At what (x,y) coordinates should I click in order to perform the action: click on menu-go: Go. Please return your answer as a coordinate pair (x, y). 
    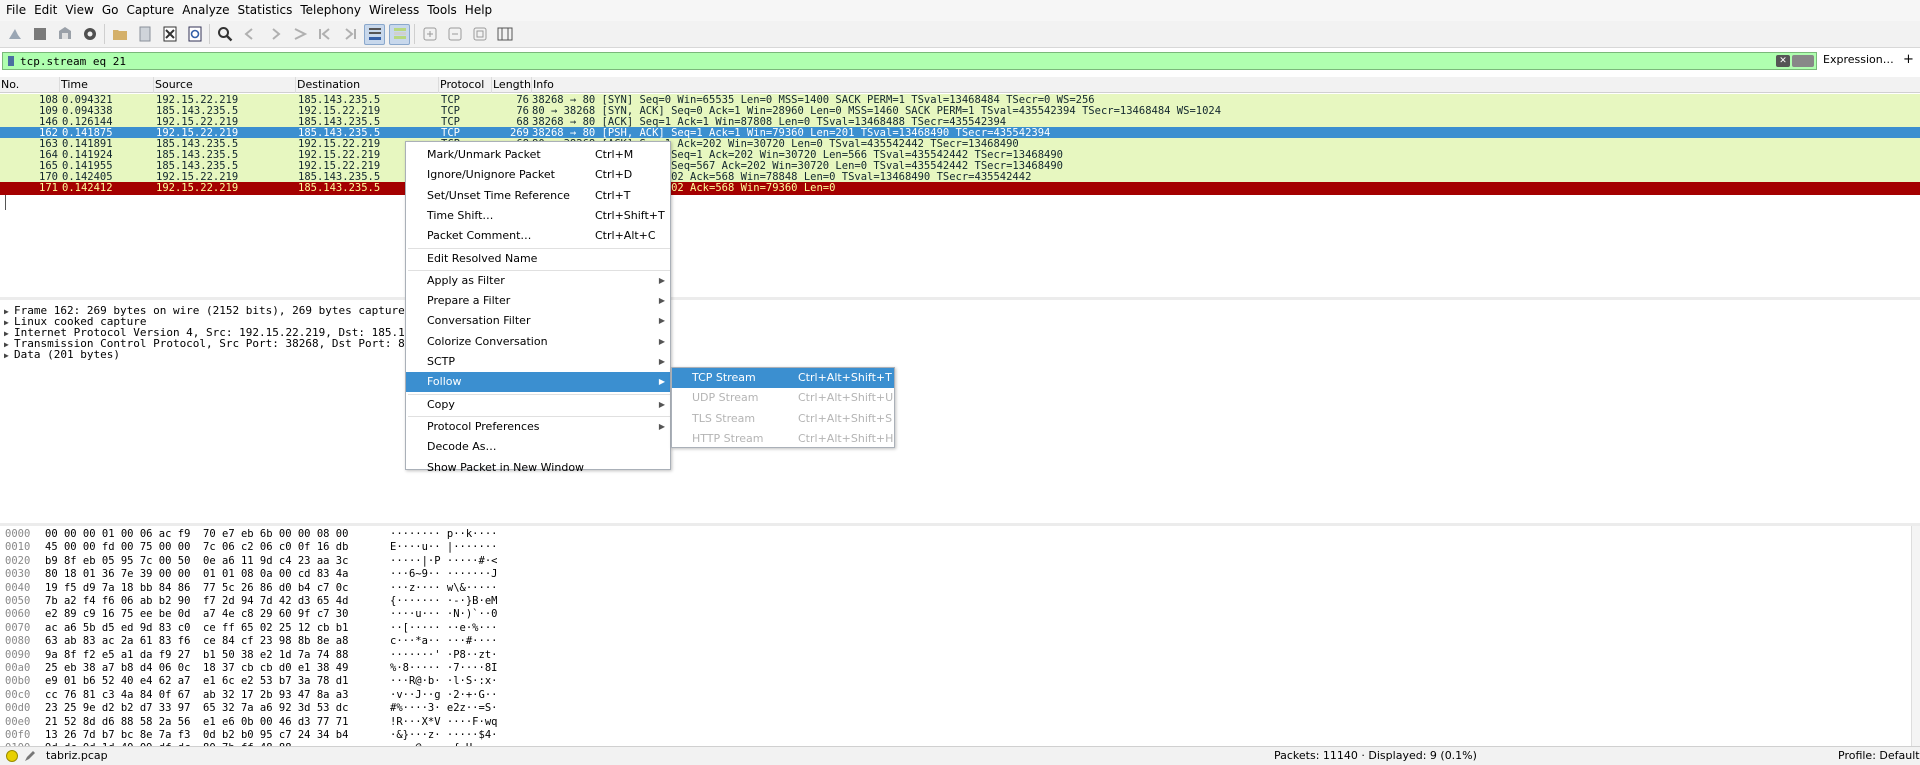
    Looking at the image, I should click on (110, 10).